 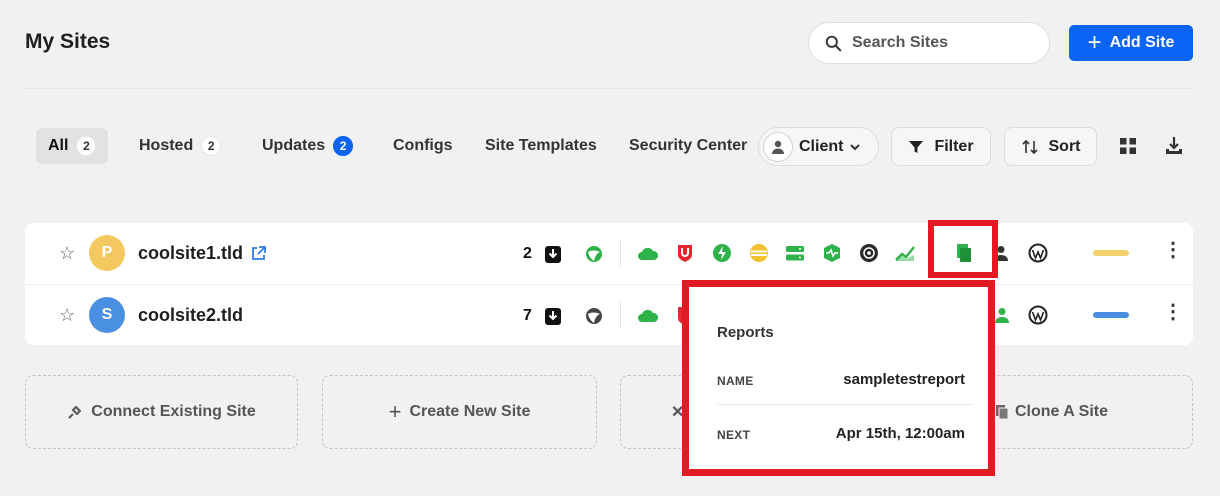 I want to click on avatar: S, so click(x=107, y=315).